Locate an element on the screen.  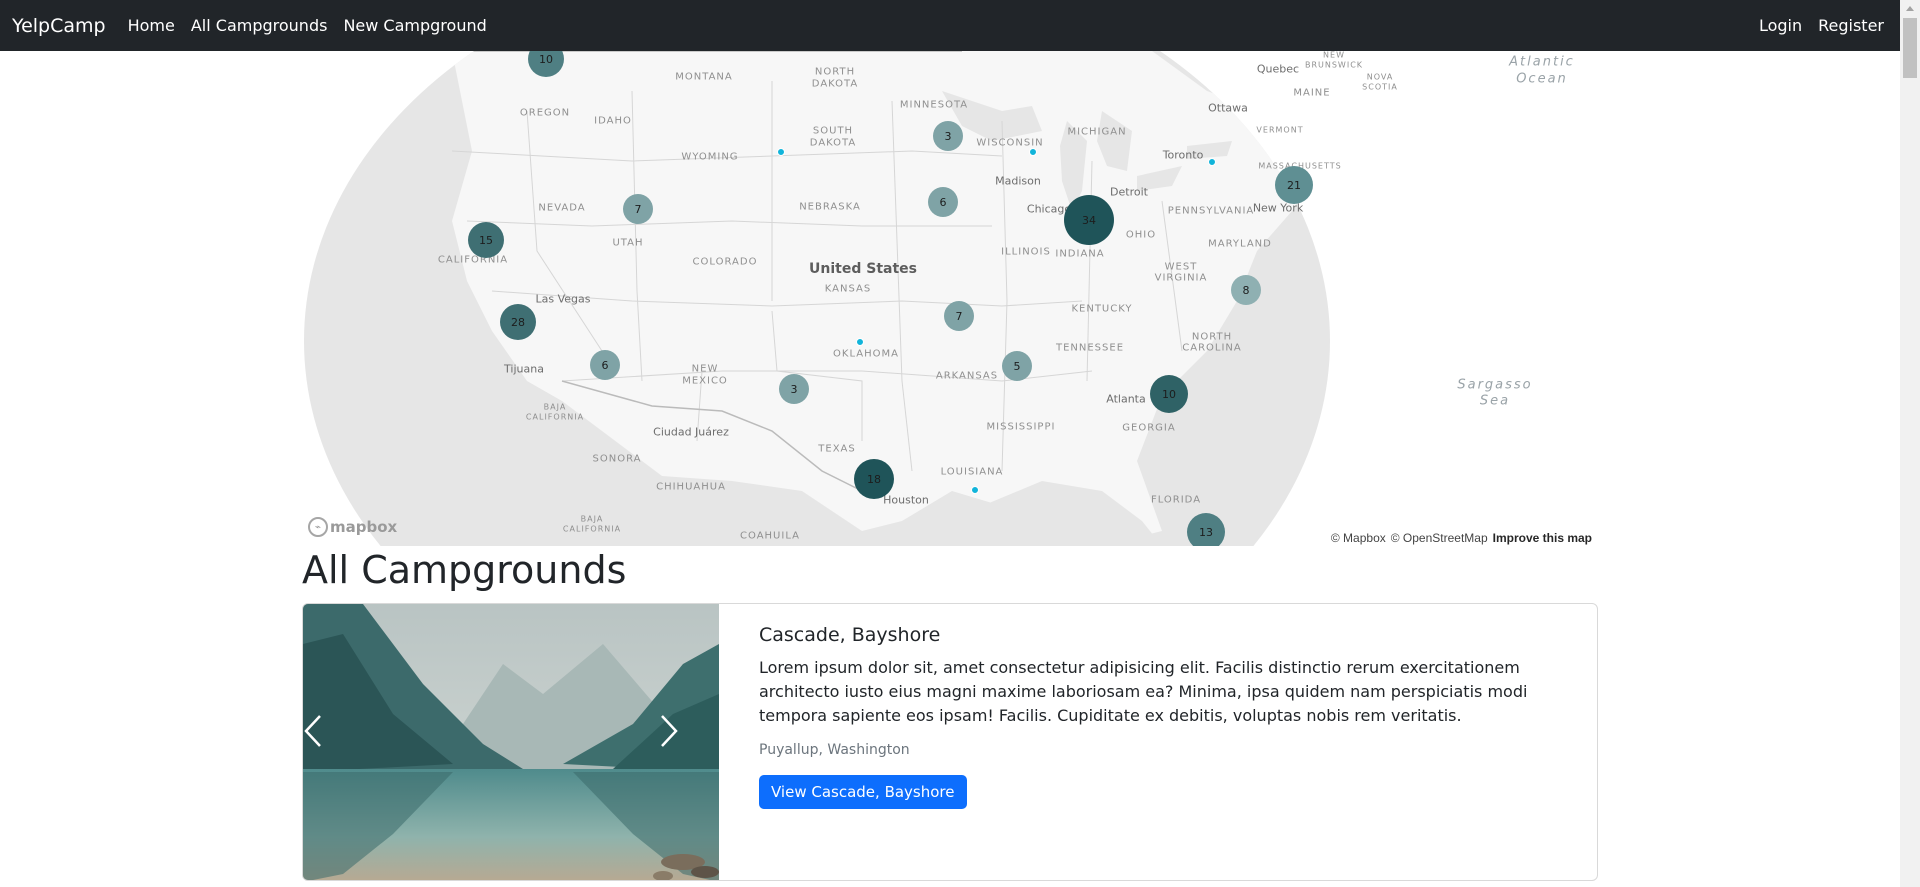
cluster-marker: 28 is located at coordinates (518, 322).